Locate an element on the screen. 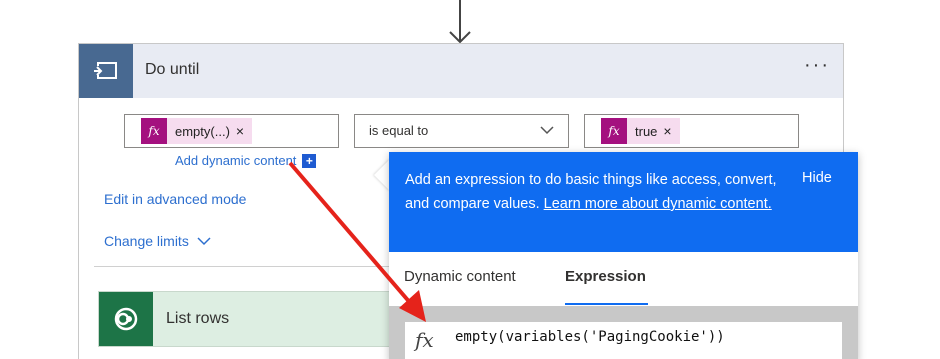  tab-dynamic-content: Dynamic content is located at coordinates (460, 276).